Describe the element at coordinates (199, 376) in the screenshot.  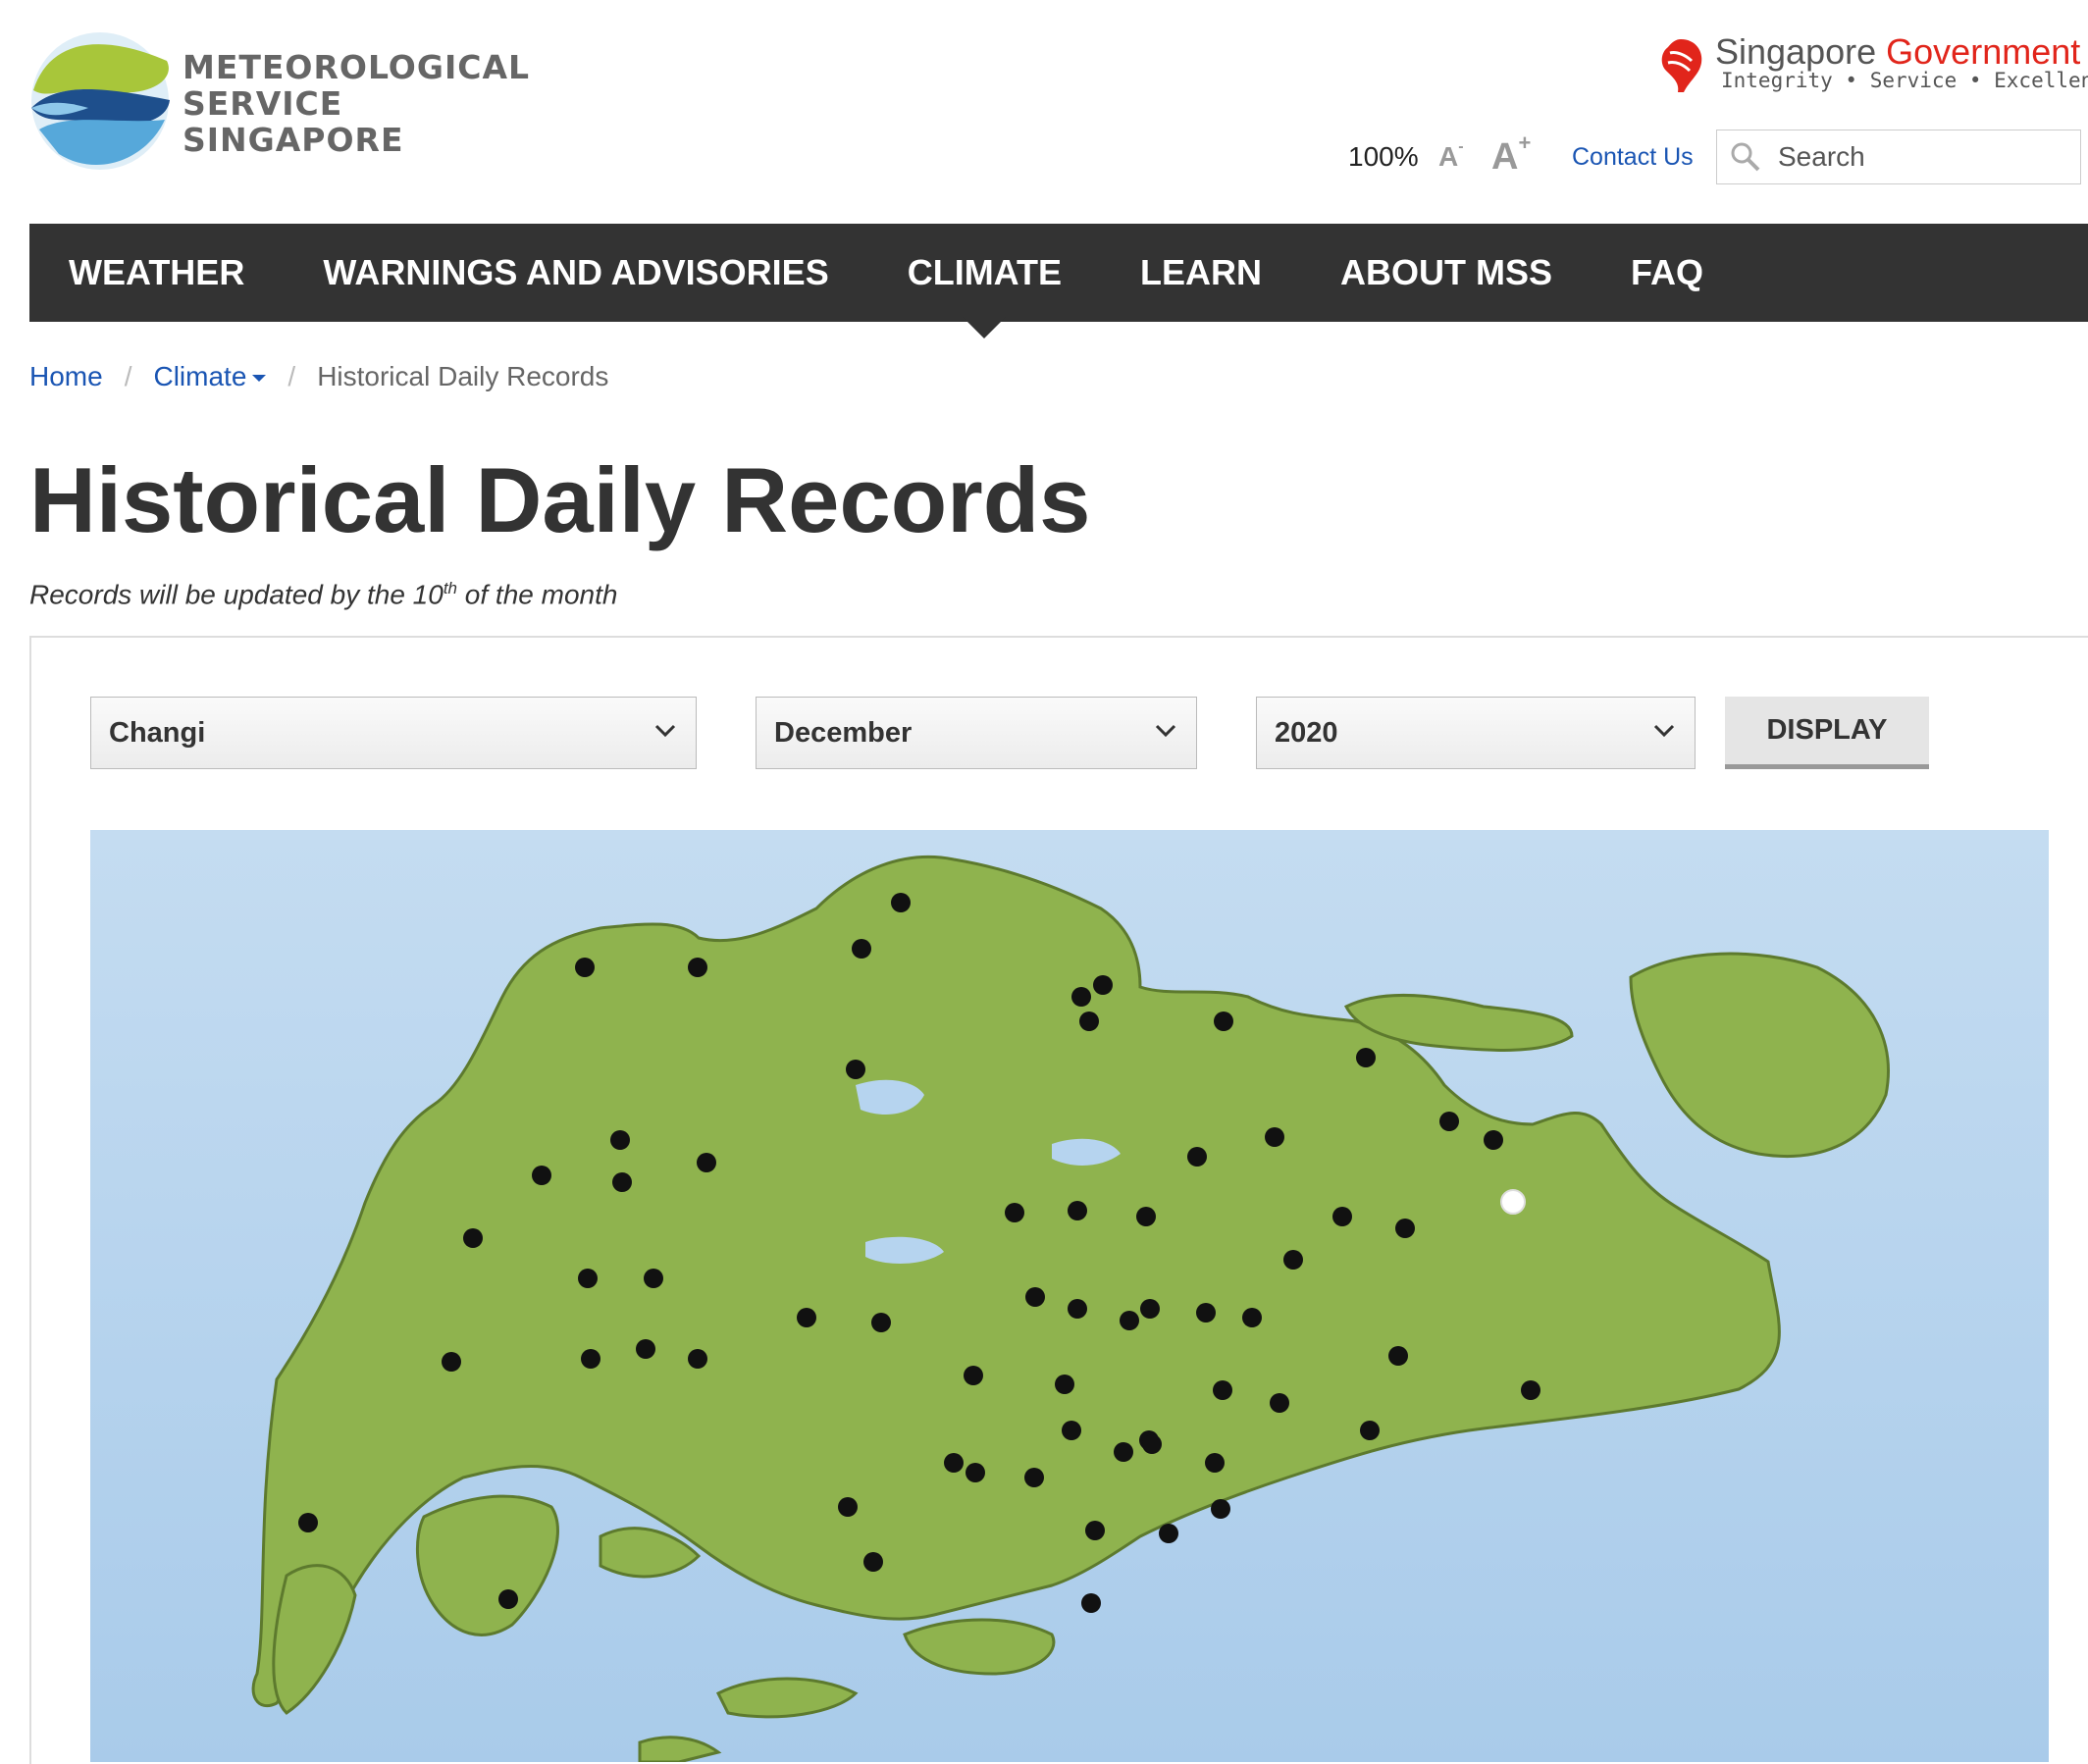
I see `breadcrumb-climate: Climate` at that location.